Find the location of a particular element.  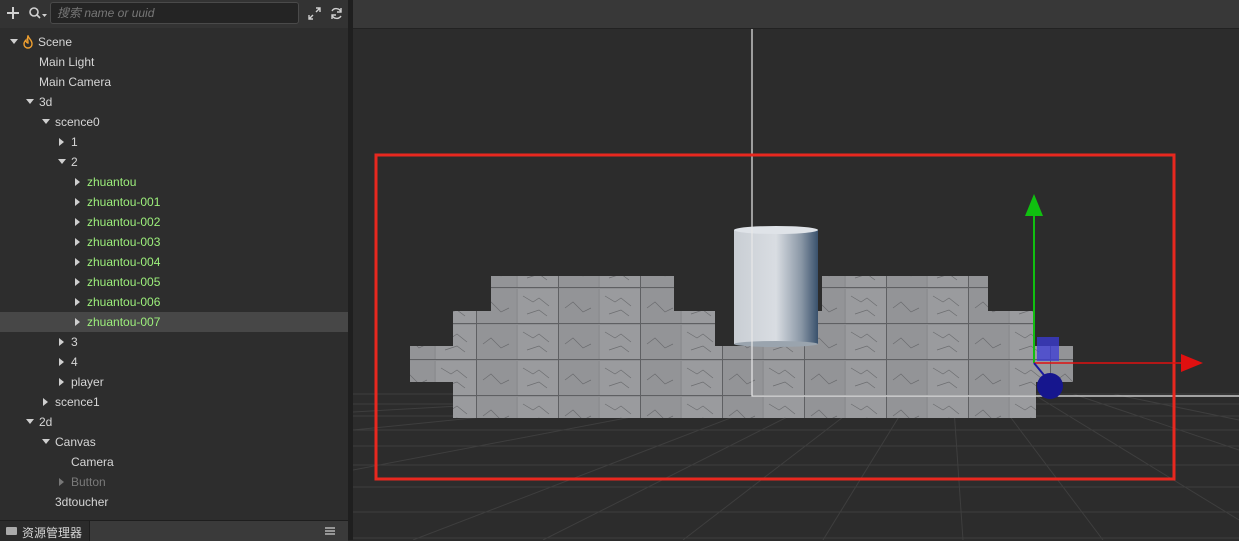

menu-icon is located at coordinates (330, 531).